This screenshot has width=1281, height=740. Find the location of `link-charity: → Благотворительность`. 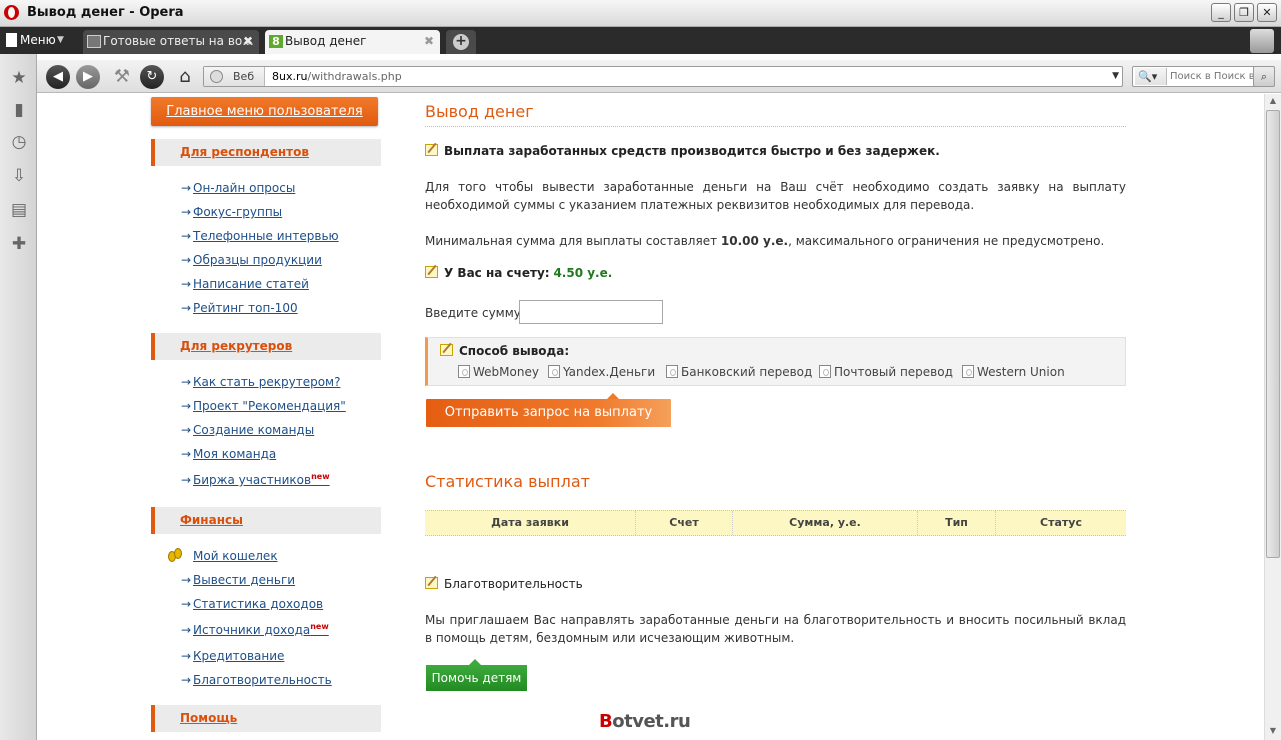

link-charity: → Благотворительность is located at coordinates (256, 680).